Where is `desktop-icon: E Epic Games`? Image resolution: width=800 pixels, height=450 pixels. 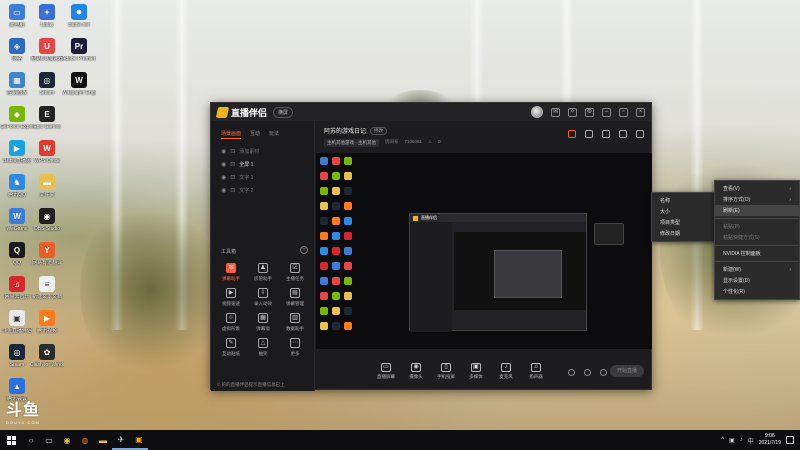
desktop-icon: E Epic Games is located at coordinates (47, 118).